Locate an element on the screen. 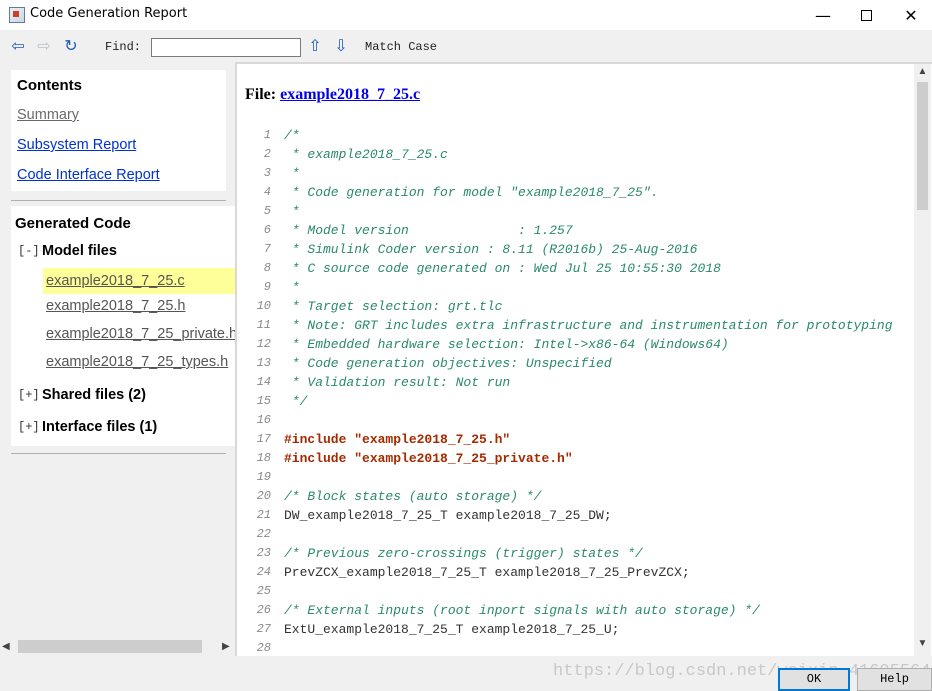  scroll-left-icon: ◀ is located at coordinates (6, 646).